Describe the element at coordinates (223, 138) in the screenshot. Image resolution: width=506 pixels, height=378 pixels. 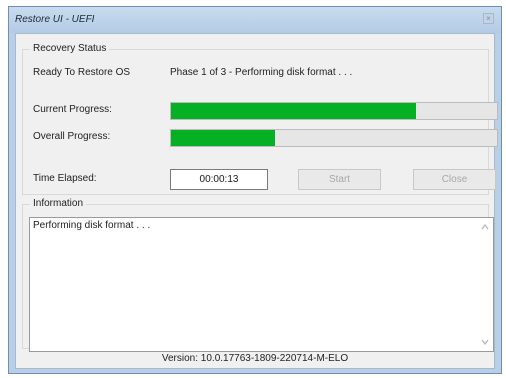
I see `overall-progress-fill` at that location.